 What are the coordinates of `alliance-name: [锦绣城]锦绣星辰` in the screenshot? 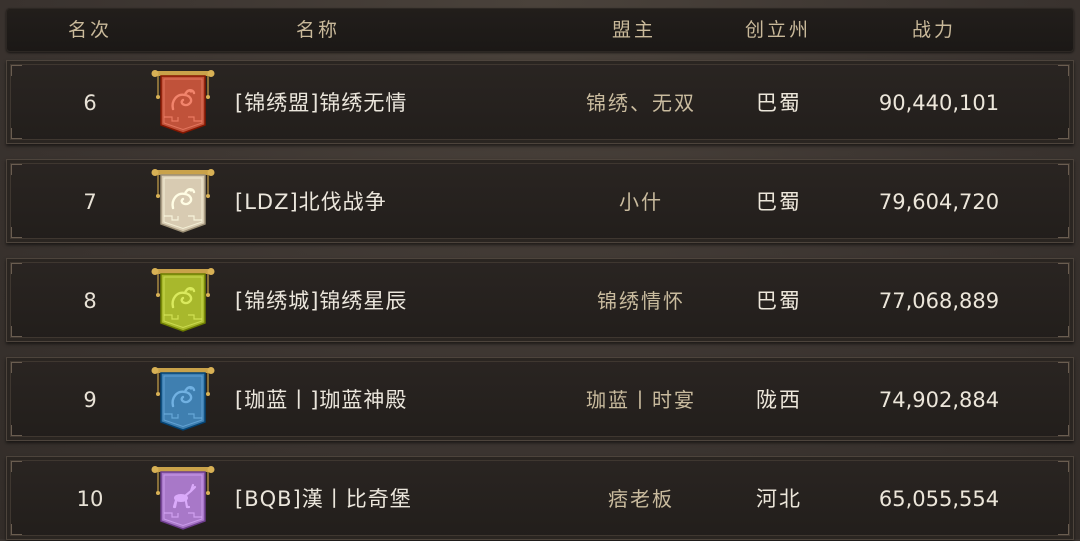 It's located at (321, 301).